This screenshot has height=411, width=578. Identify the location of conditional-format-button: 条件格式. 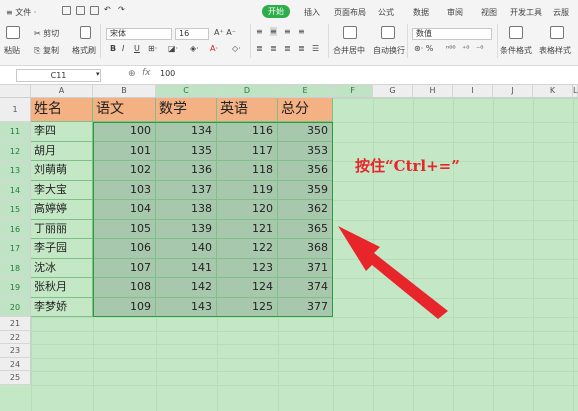
(516, 50).